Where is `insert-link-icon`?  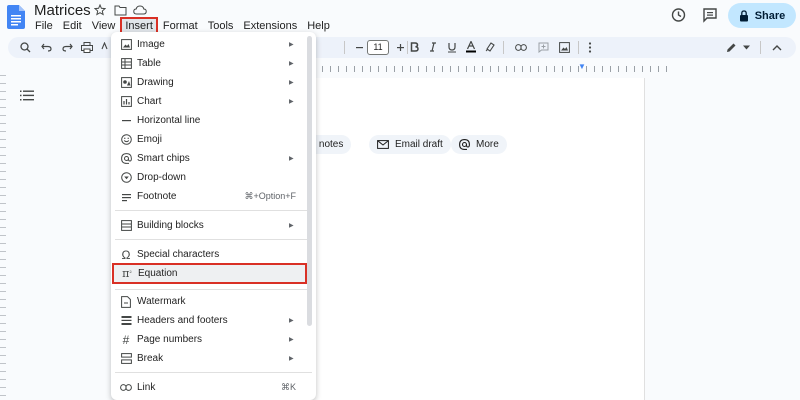 insert-link-icon is located at coordinates (521, 47).